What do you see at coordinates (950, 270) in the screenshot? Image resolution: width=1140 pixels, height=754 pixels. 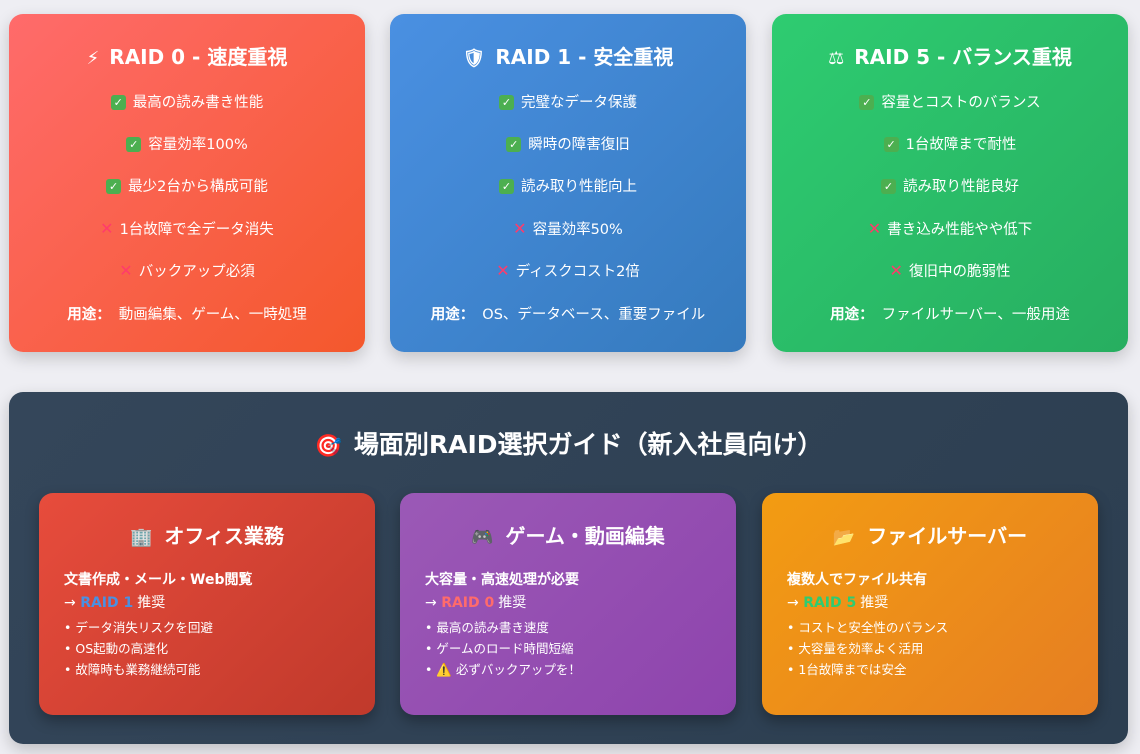 I see `feature-con: ✕ 復旧中の脆弱性` at bounding box center [950, 270].